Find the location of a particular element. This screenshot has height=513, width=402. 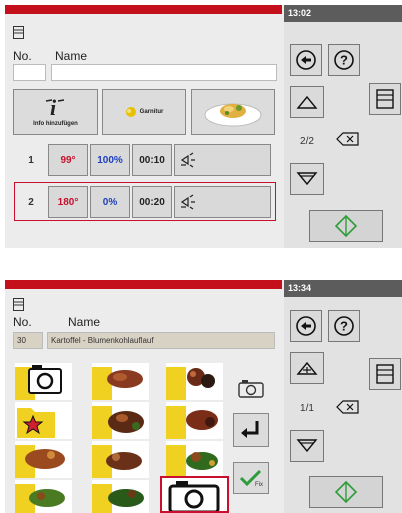

humidity-cell: 0% is located at coordinates (110, 202).